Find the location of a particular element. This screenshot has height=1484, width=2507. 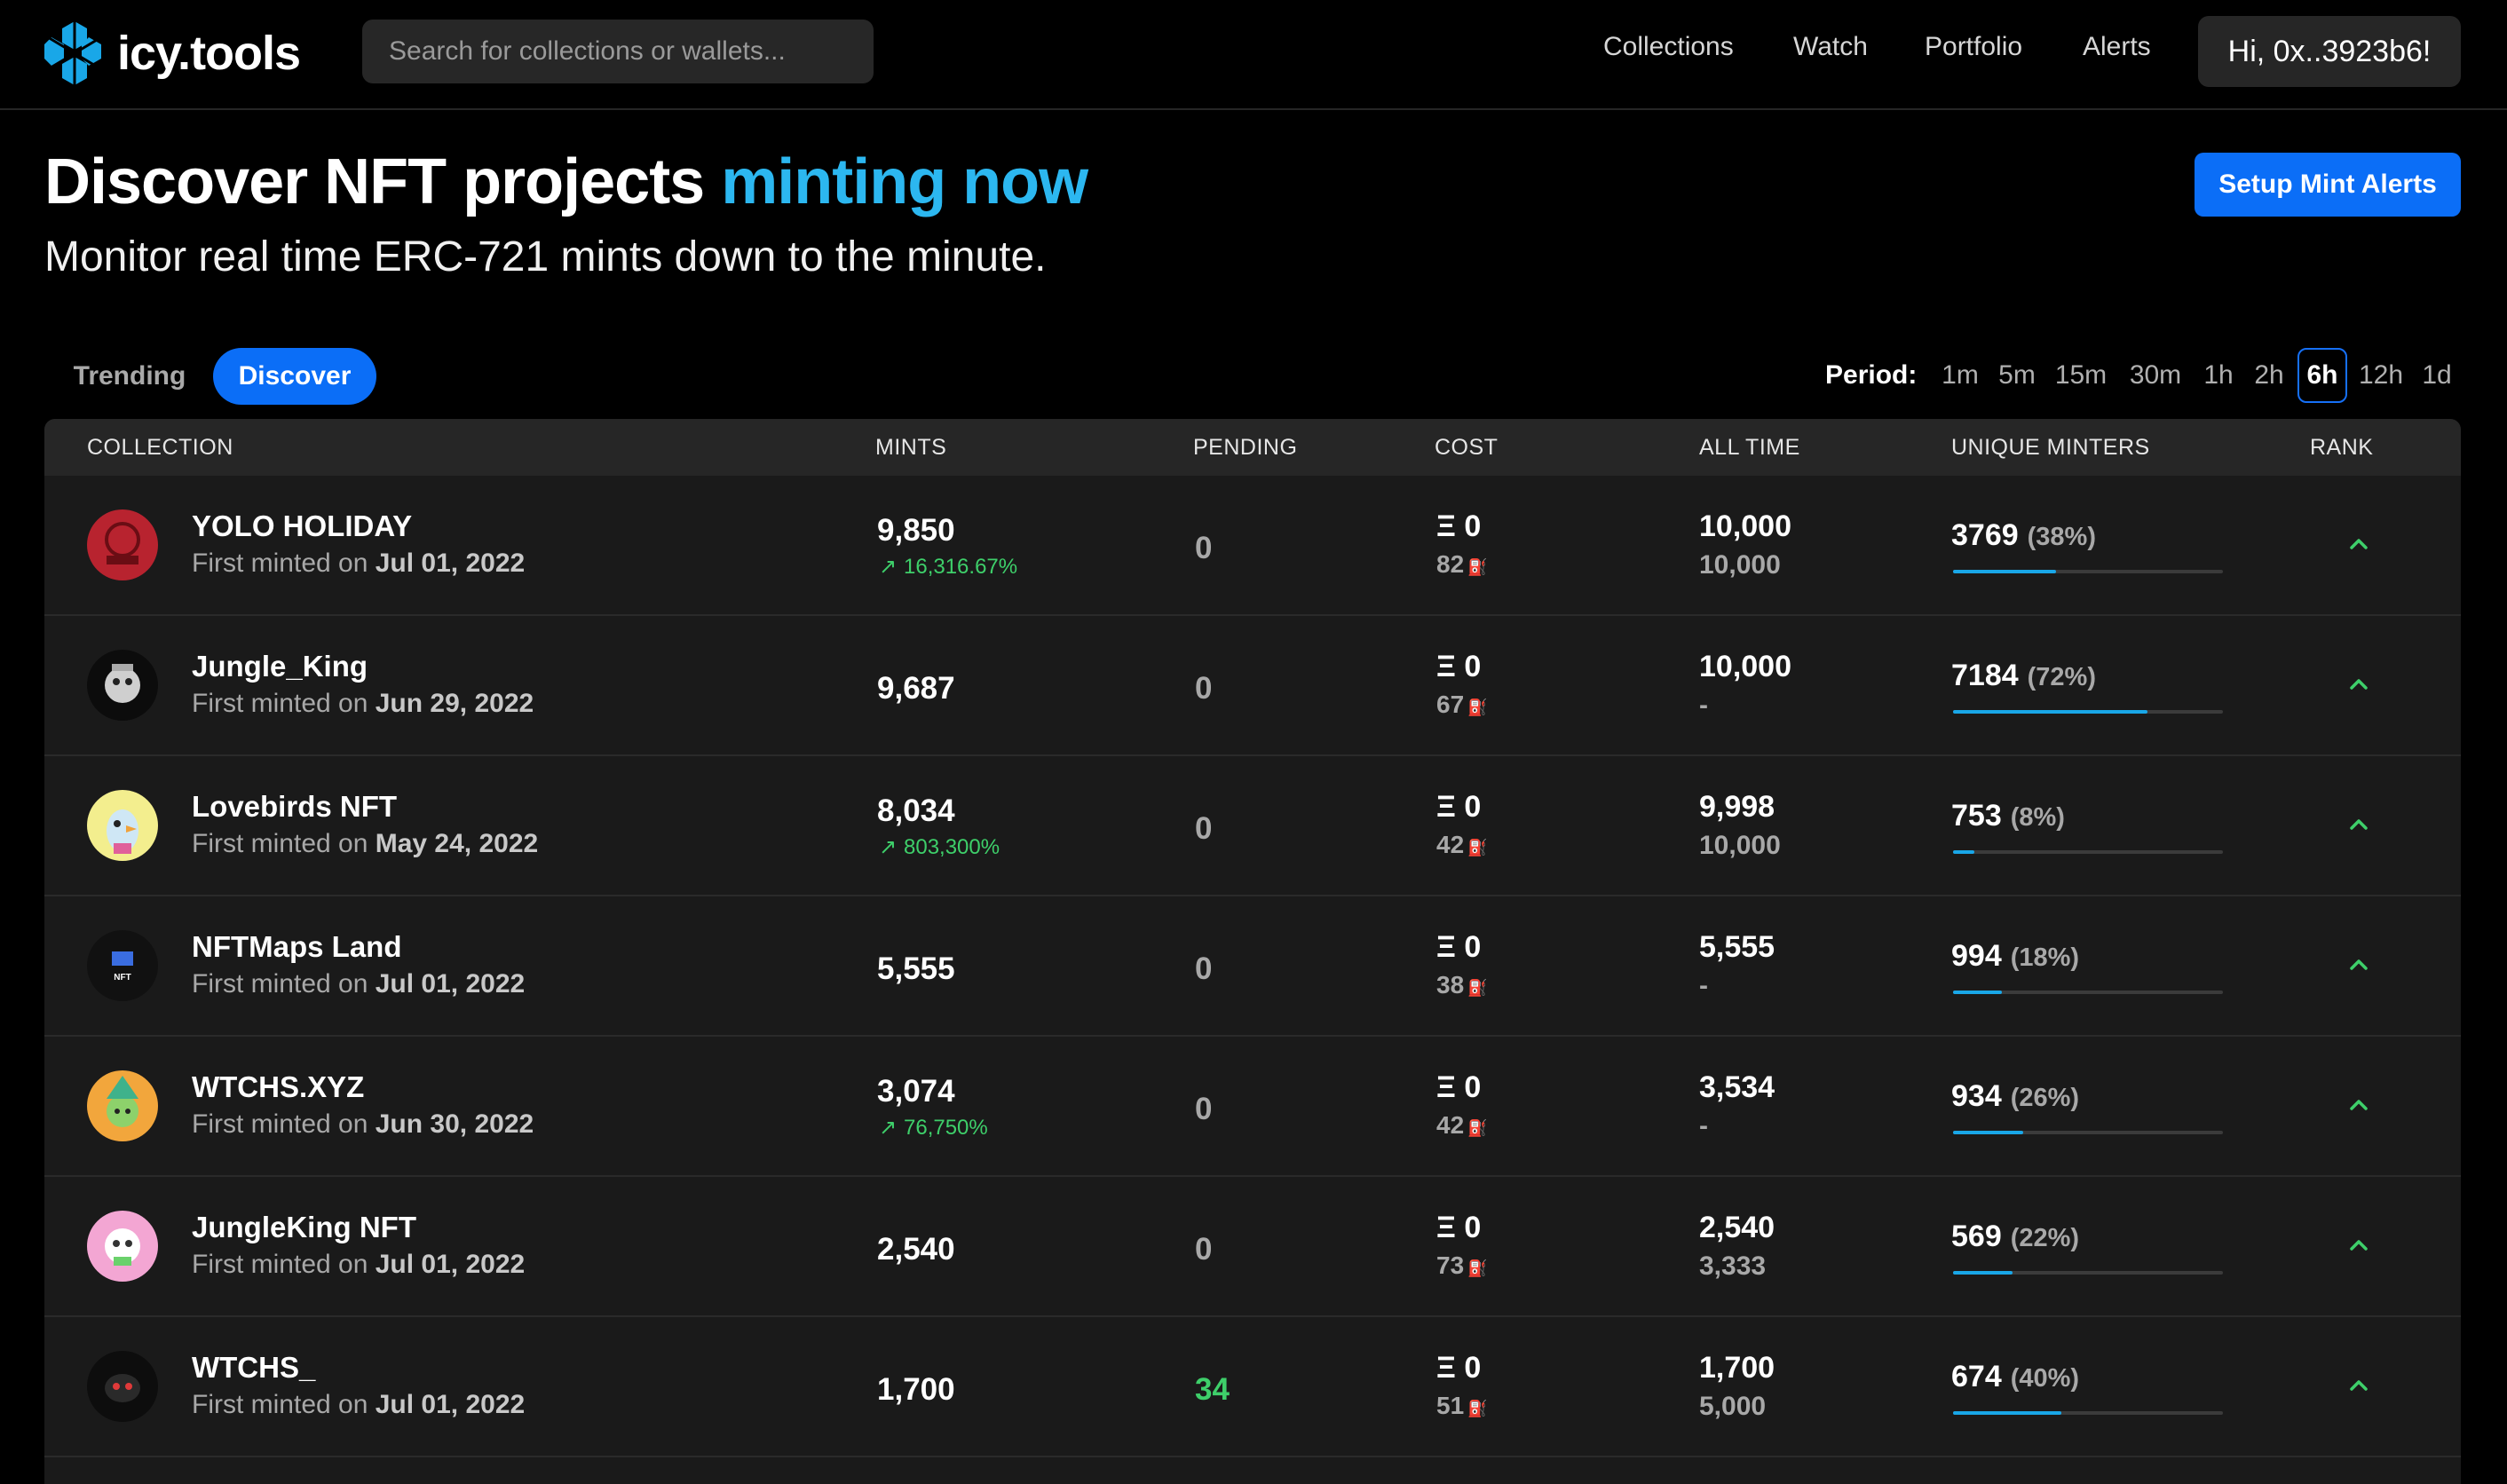

logo: icy.tools is located at coordinates (172, 54).